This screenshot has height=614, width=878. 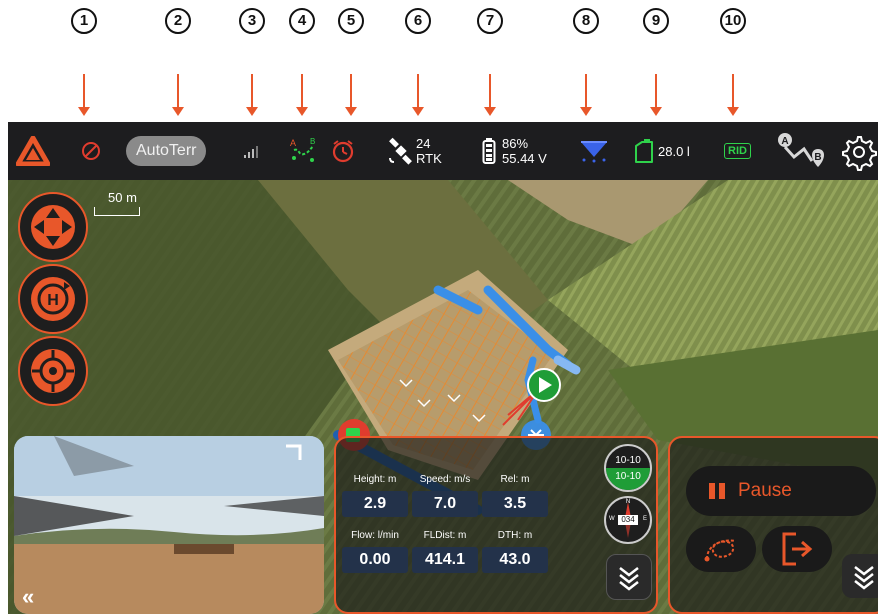 I want to click on route-indicator: A B, so click(x=303, y=151).